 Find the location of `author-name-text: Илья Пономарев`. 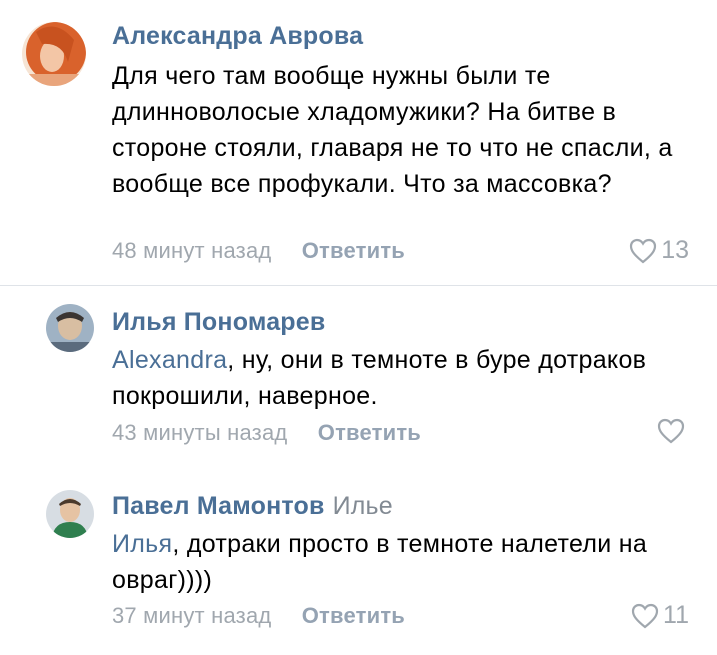

author-name-text: Илья Пономарев is located at coordinates (219, 322).